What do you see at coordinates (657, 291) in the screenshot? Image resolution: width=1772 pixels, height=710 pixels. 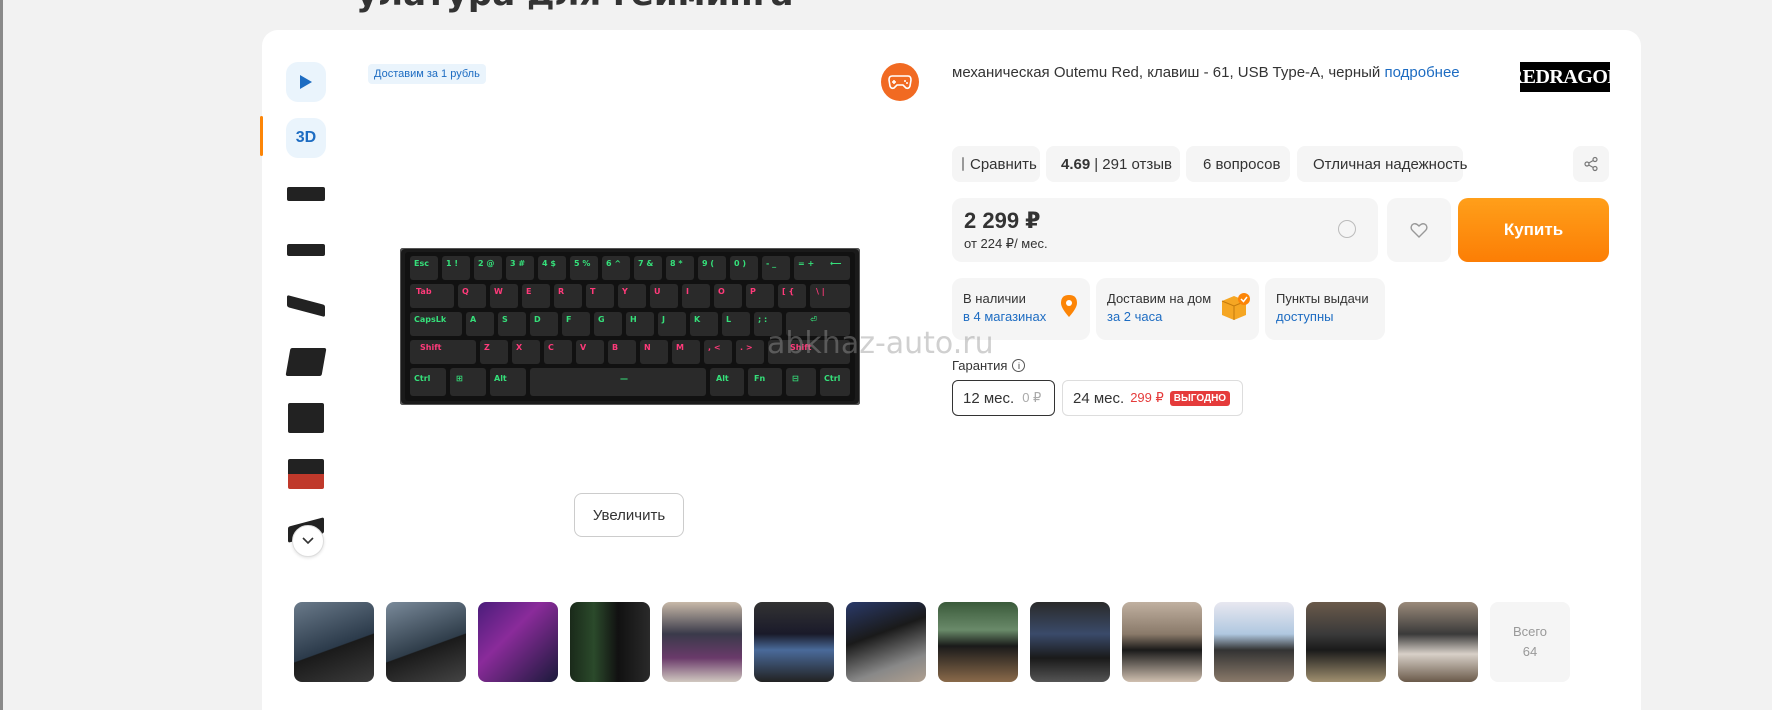 I see `svg-text: U` at bounding box center [657, 291].